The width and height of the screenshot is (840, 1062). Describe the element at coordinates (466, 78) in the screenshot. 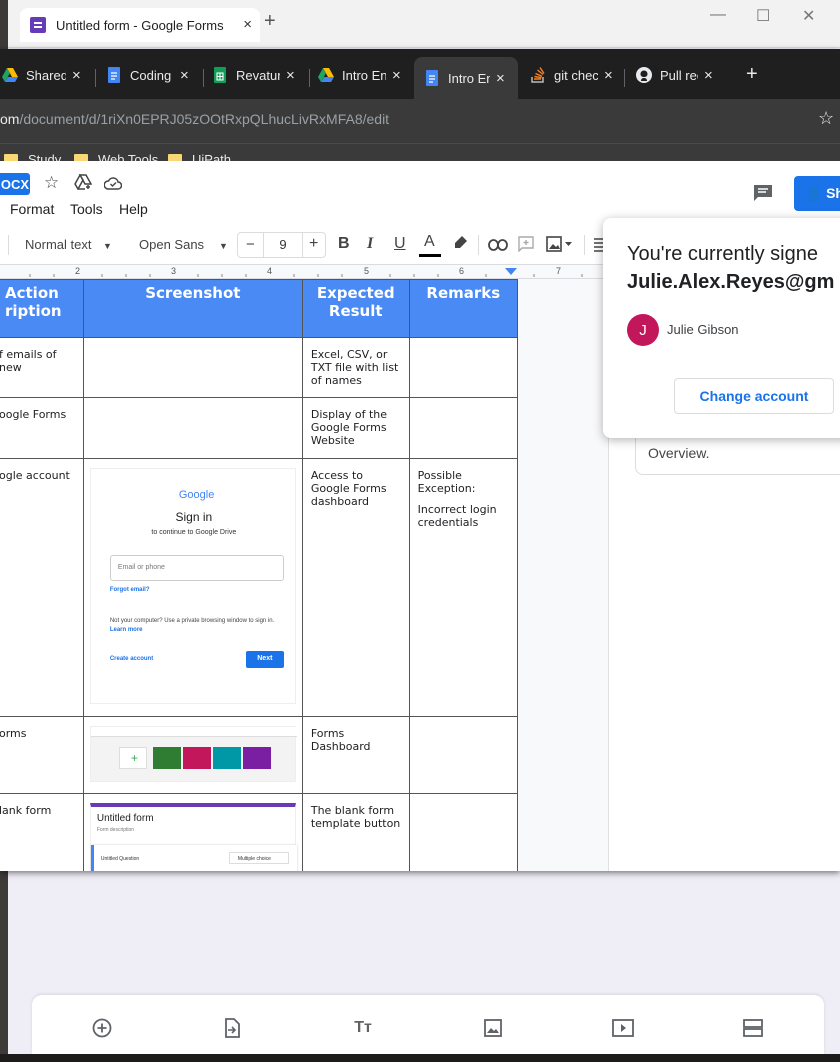

I see `tab-intro-en-docs-active: Intro En ×` at that location.